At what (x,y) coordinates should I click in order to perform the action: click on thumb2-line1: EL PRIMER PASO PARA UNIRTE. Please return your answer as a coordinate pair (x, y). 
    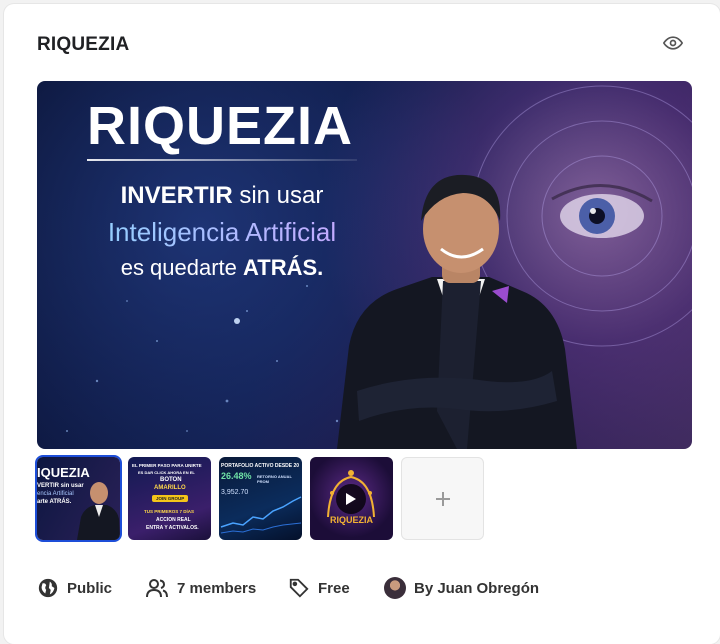
    Looking at the image, I should click on (167, 465).